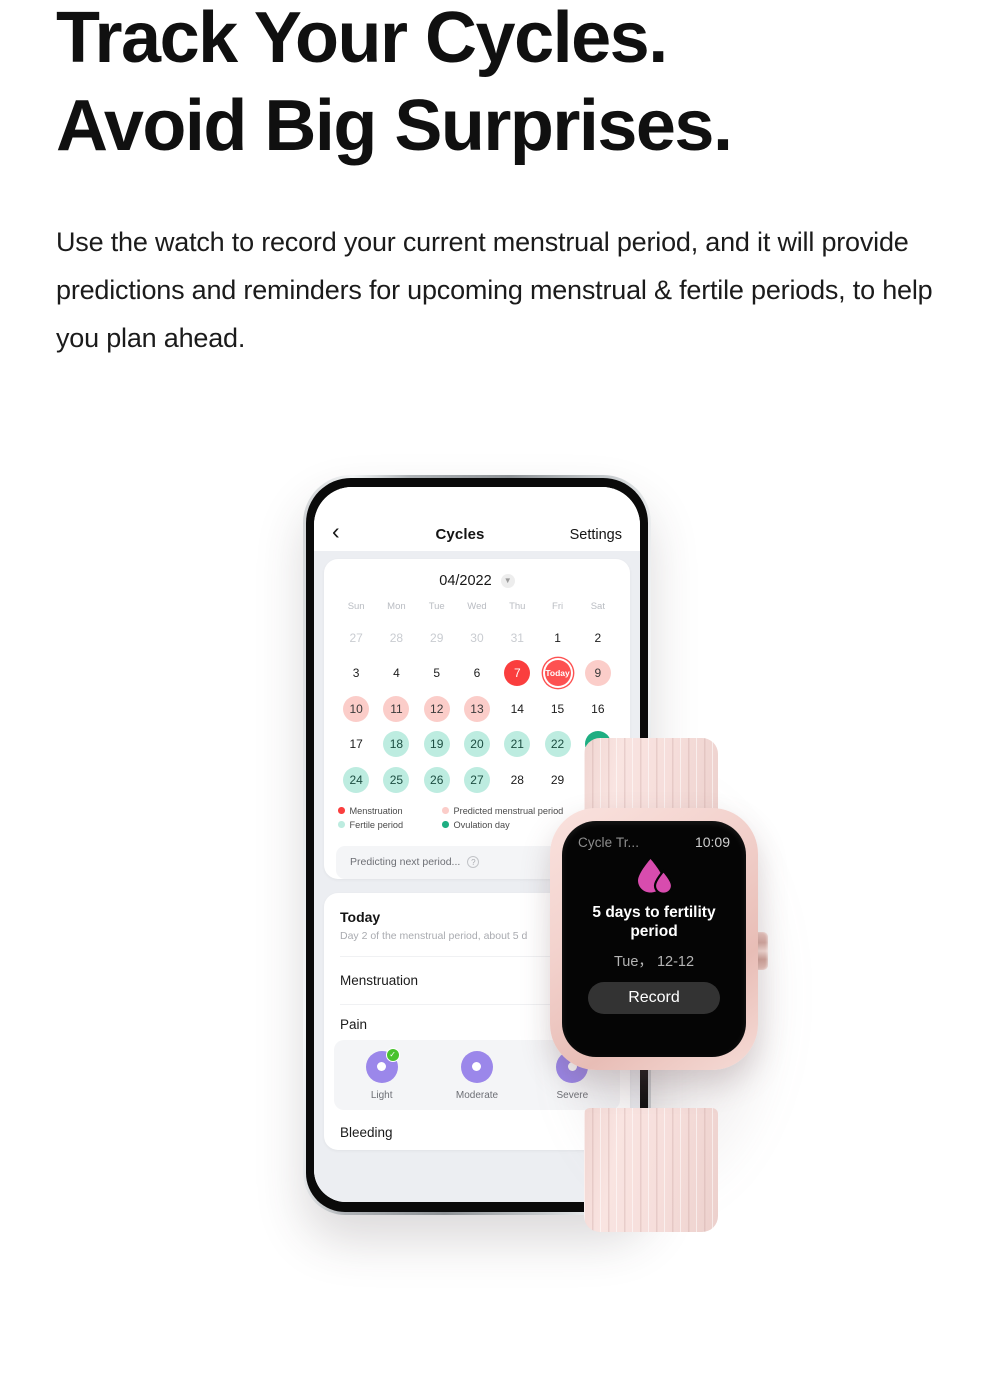 The width and height of the screenshot is (1000, 1386). I want to click on check-circle-icon: ✓, so click(392, 1054).